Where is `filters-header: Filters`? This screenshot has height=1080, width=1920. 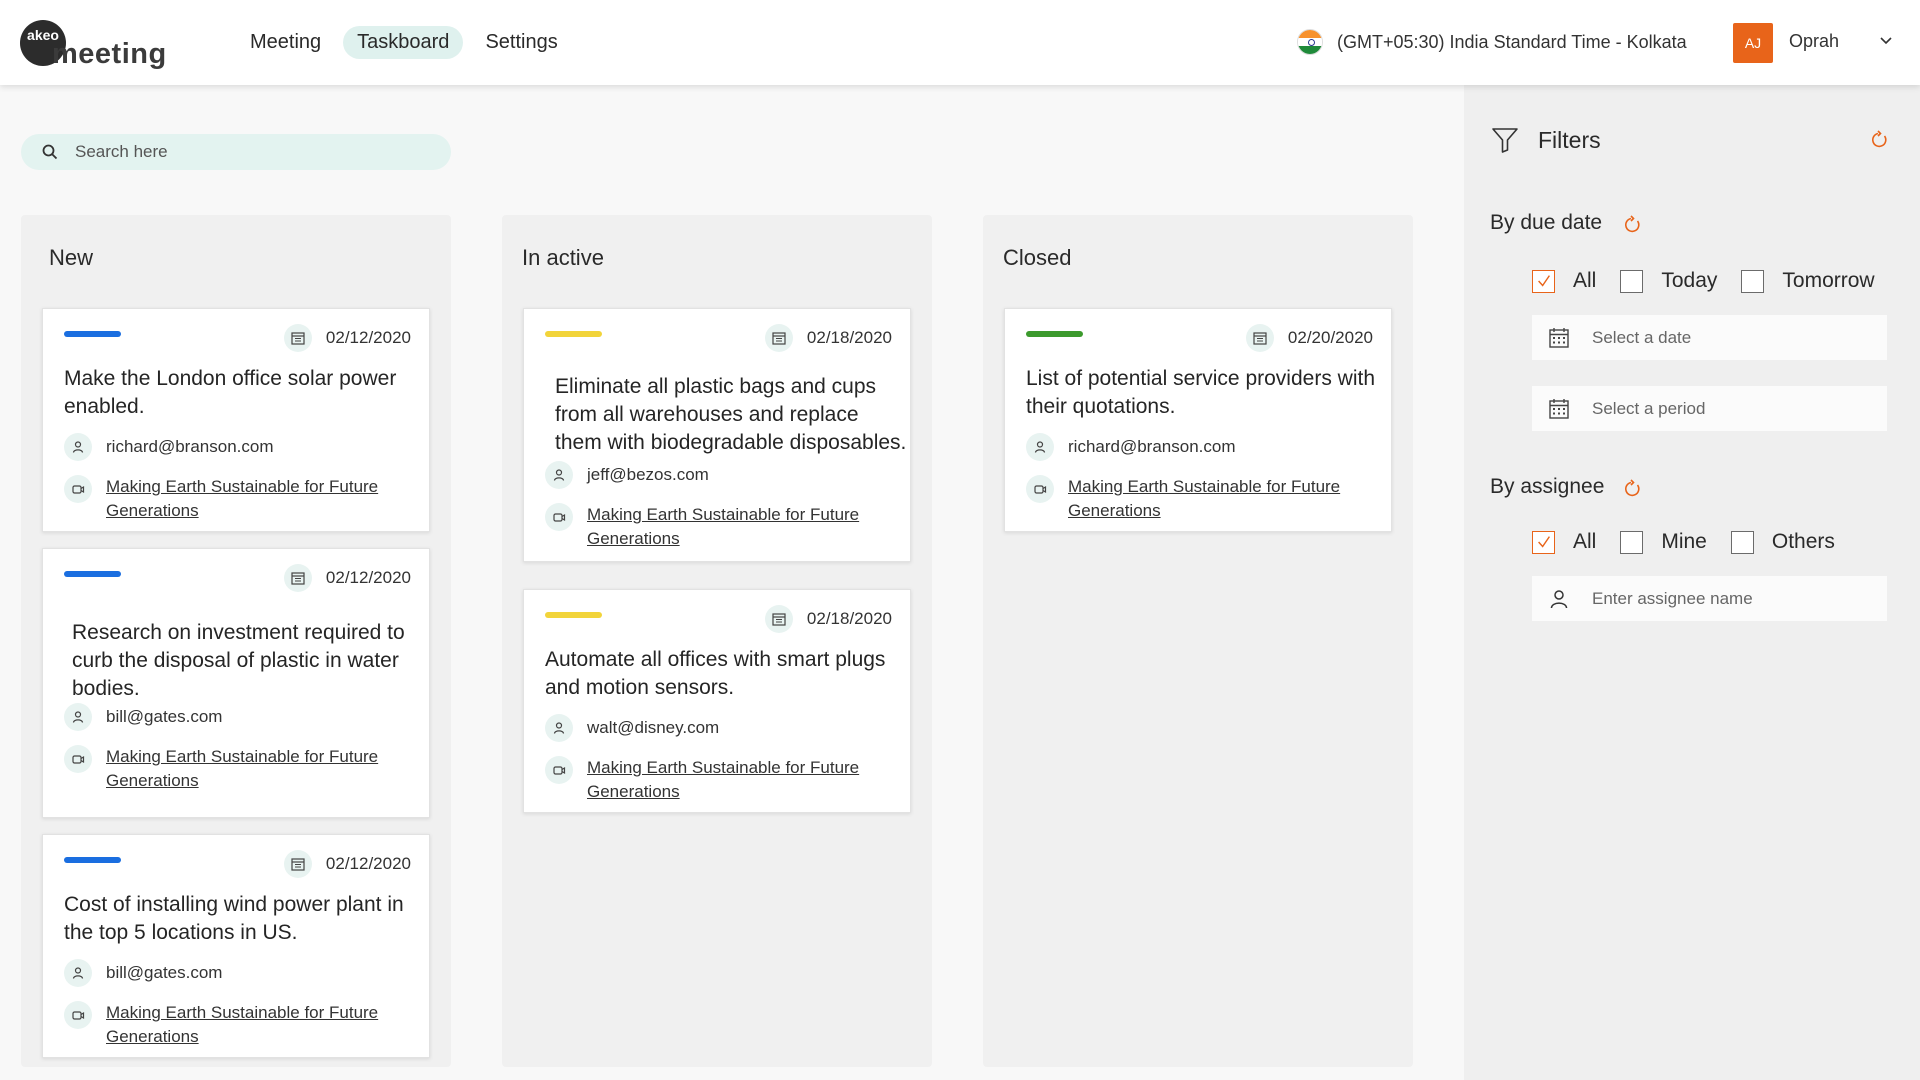
filters-header: Filters is located at coordinates (1545, 140).